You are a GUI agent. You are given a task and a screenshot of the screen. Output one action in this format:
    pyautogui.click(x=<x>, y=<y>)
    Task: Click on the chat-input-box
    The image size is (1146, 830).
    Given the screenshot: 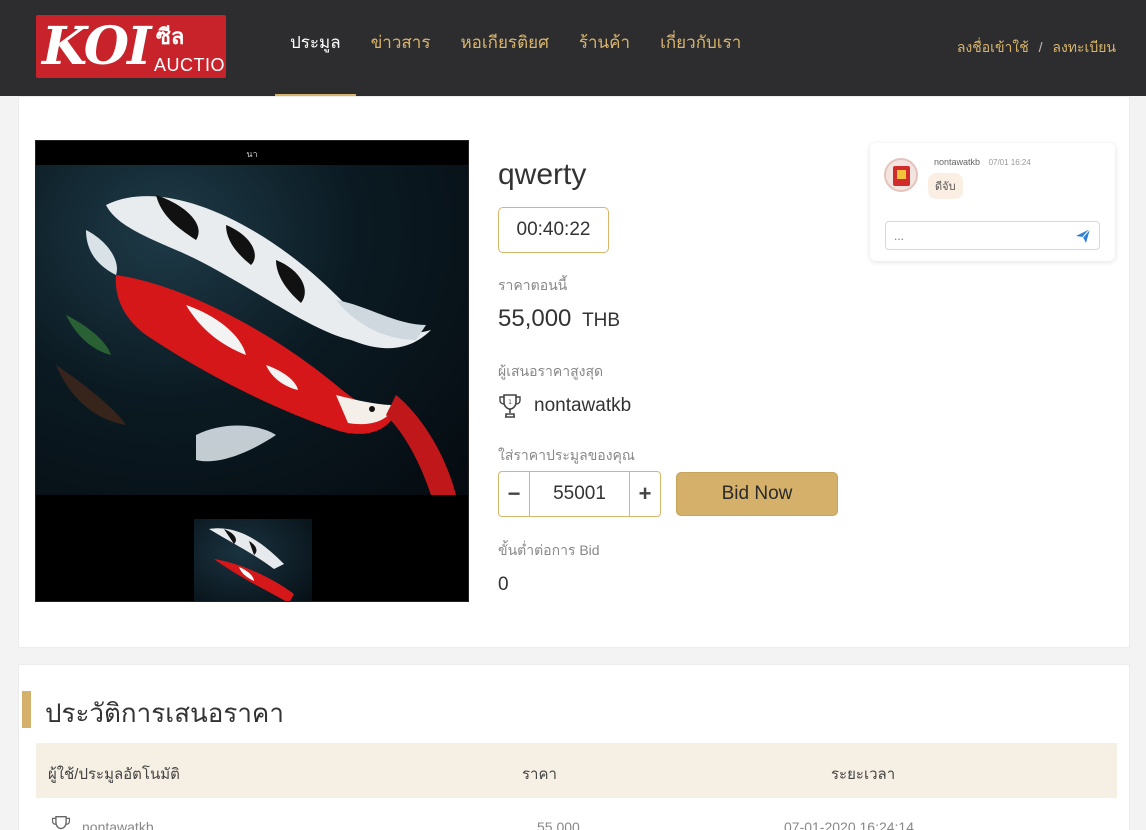 What is the action you would take?
    pyautogui.click(x=992, y=235)
    